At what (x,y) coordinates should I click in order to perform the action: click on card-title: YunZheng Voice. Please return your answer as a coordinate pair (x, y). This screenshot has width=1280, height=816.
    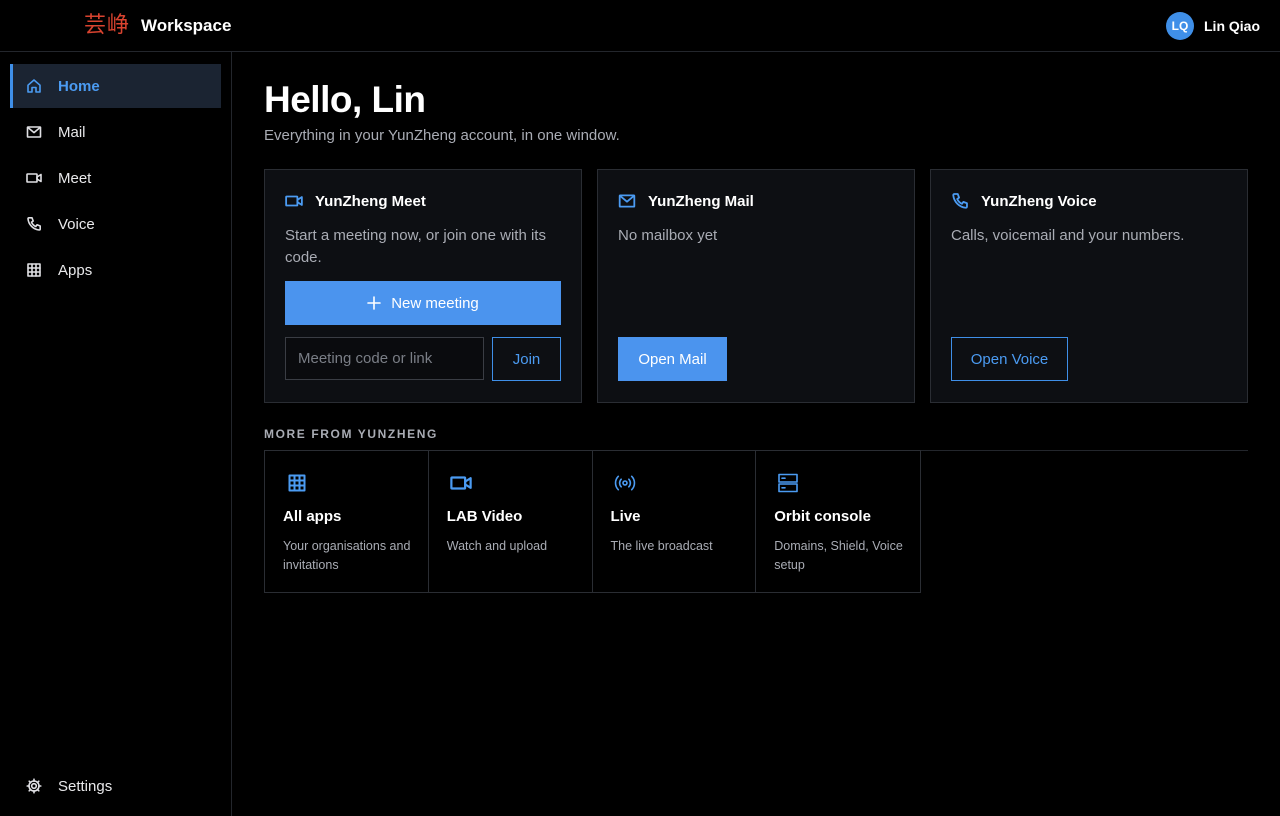
    Looking at the image, I should click on (1039, 201).